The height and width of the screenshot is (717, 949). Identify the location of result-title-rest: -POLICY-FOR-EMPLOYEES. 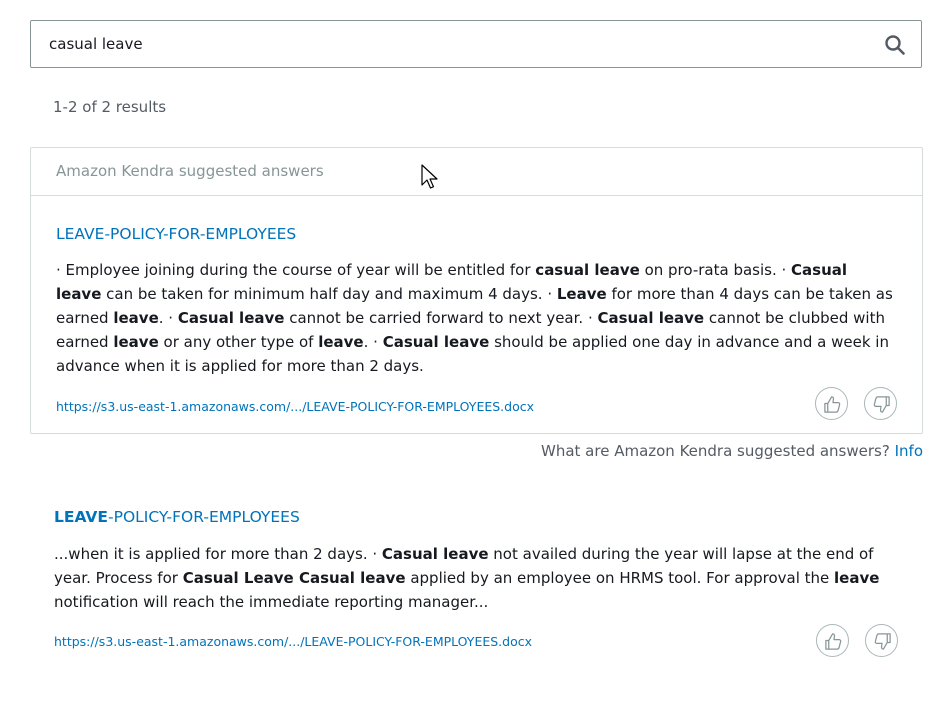
(204, 517).